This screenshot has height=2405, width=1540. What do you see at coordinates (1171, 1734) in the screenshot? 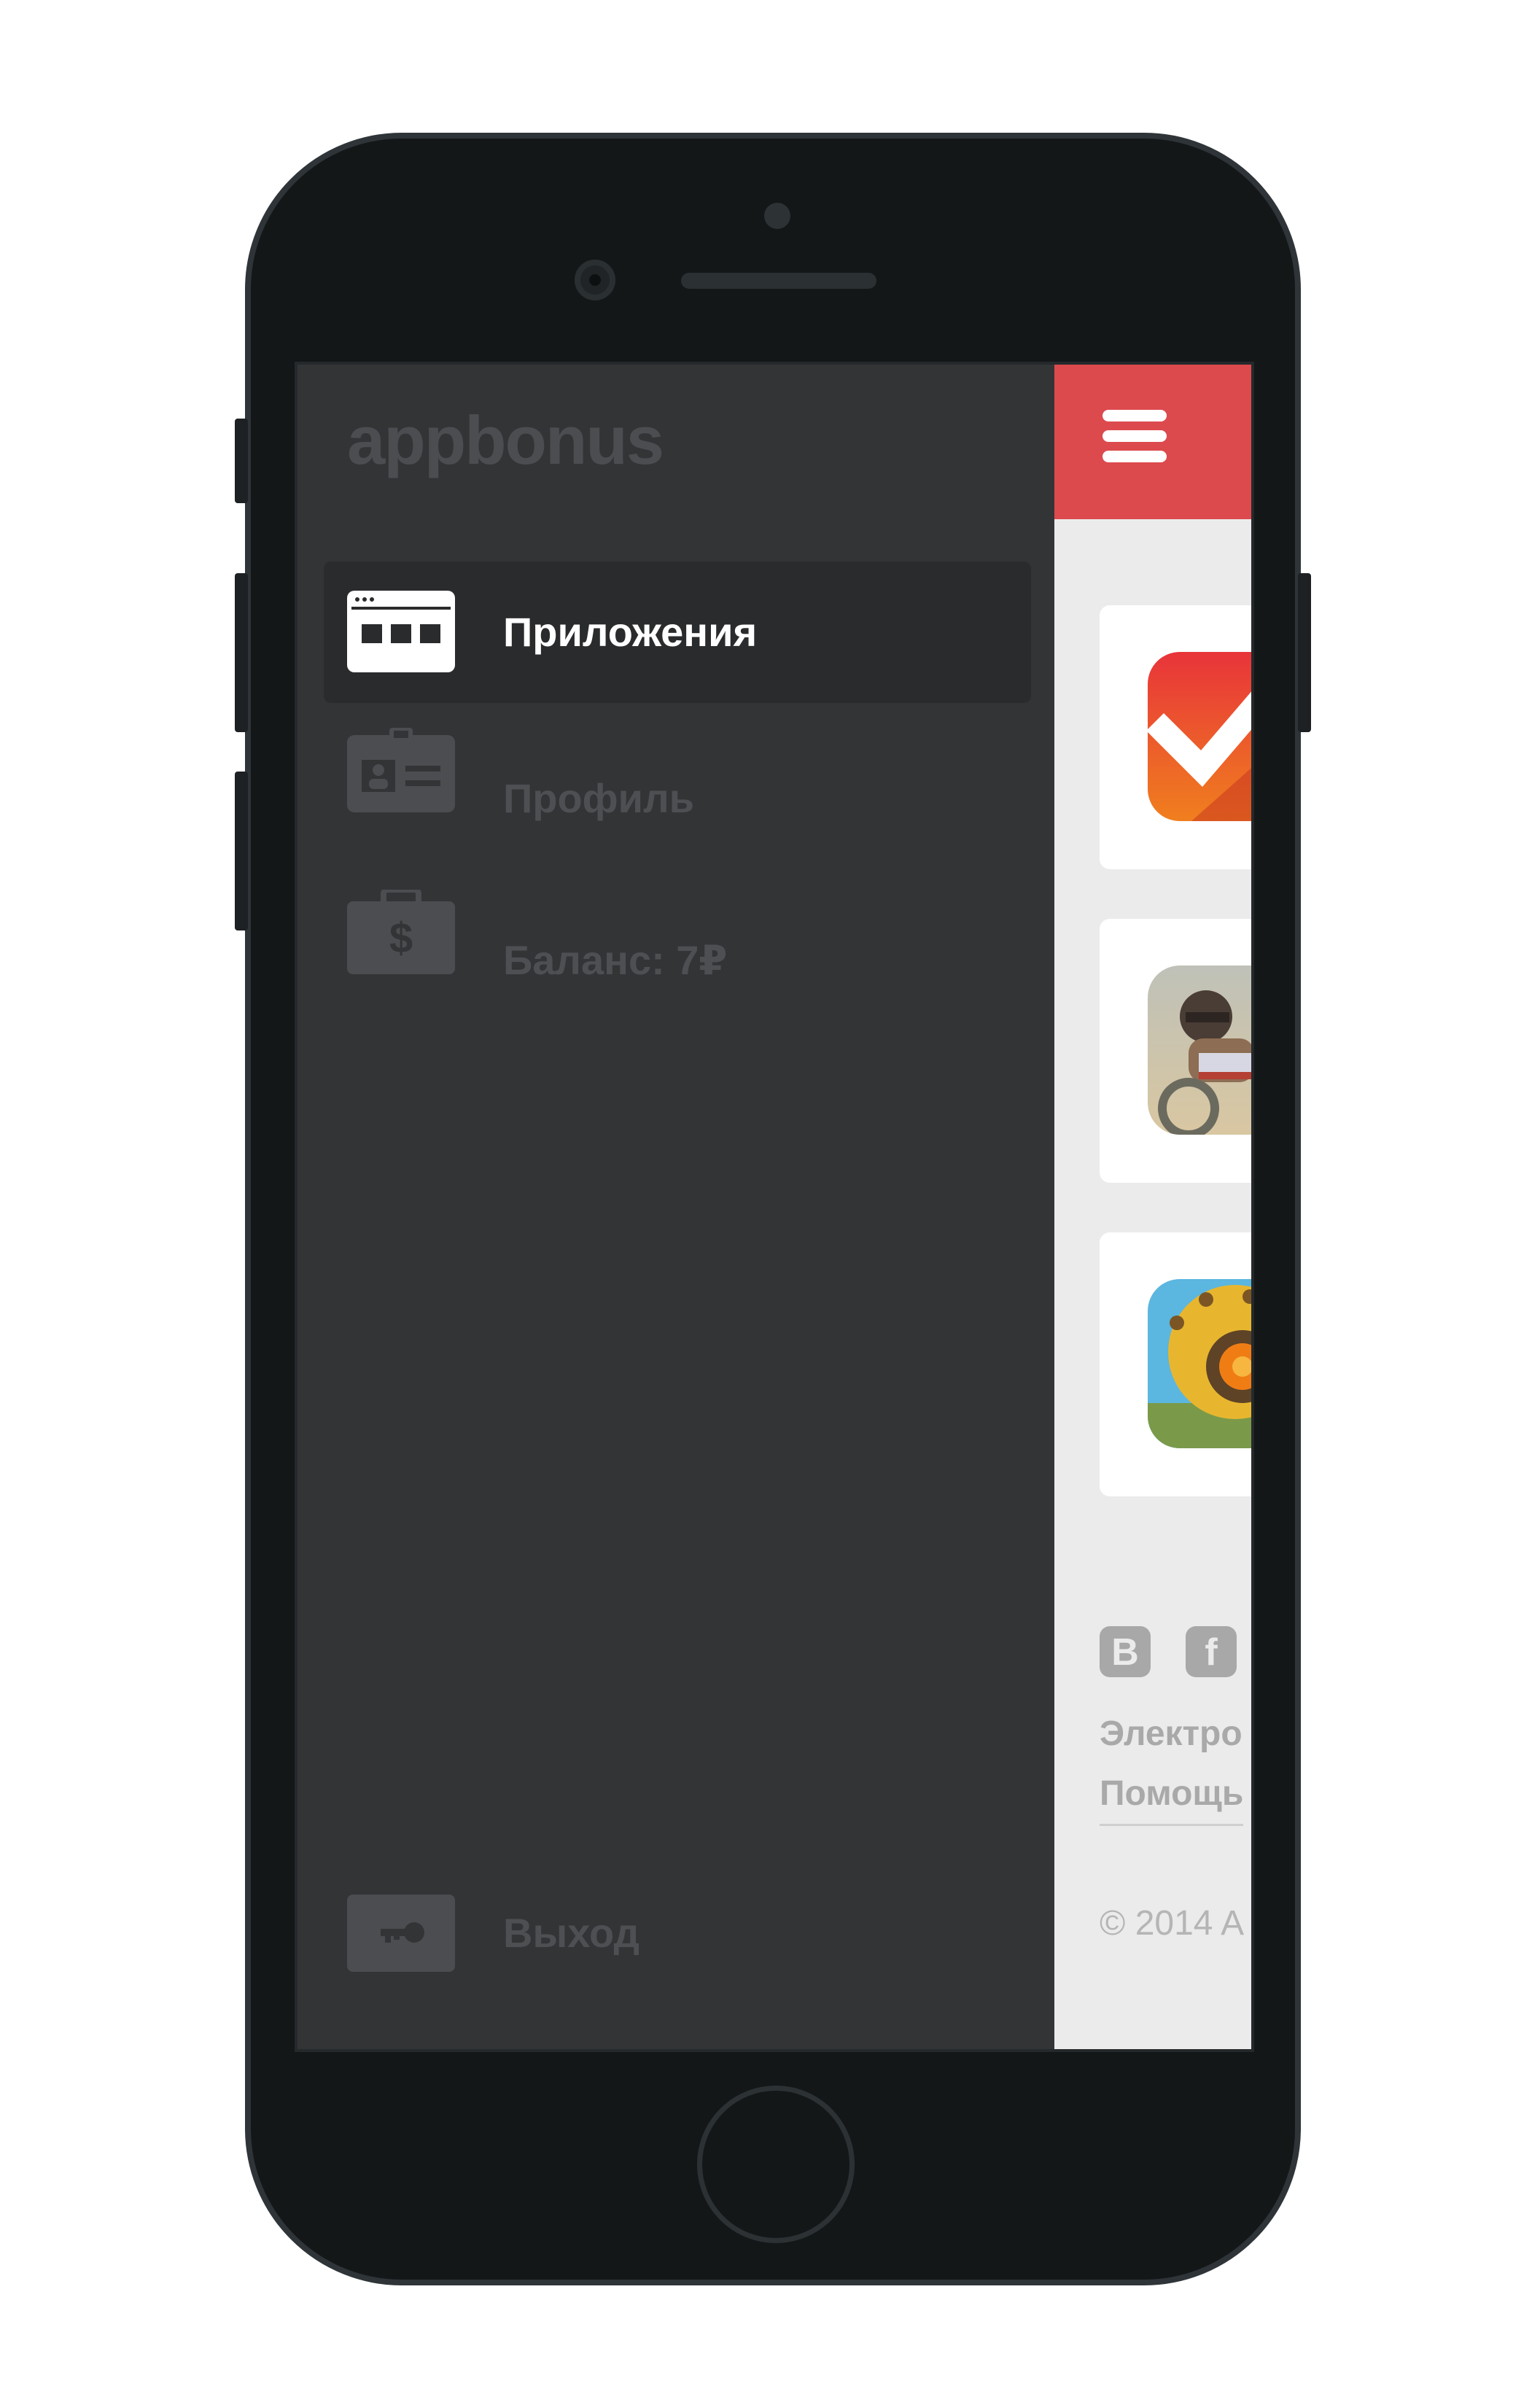
I see `email-link: Электро` at bounding box center [1171, 1734].